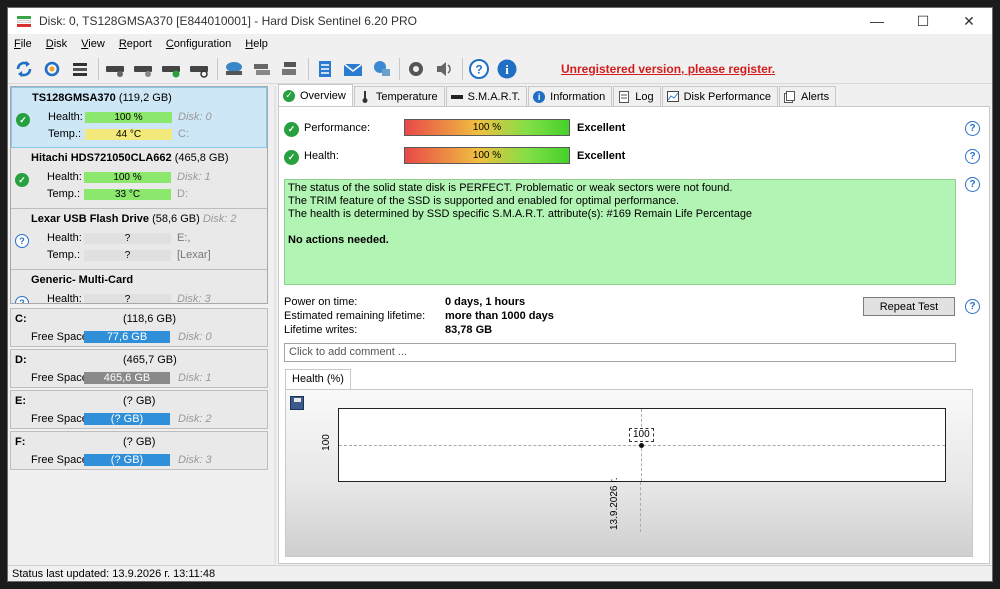  What do you see at coordinates (321, 330) in the screenshot?
I see `lifetime-writes-label: Lifetime writes:` at bounding box center [321, 330].